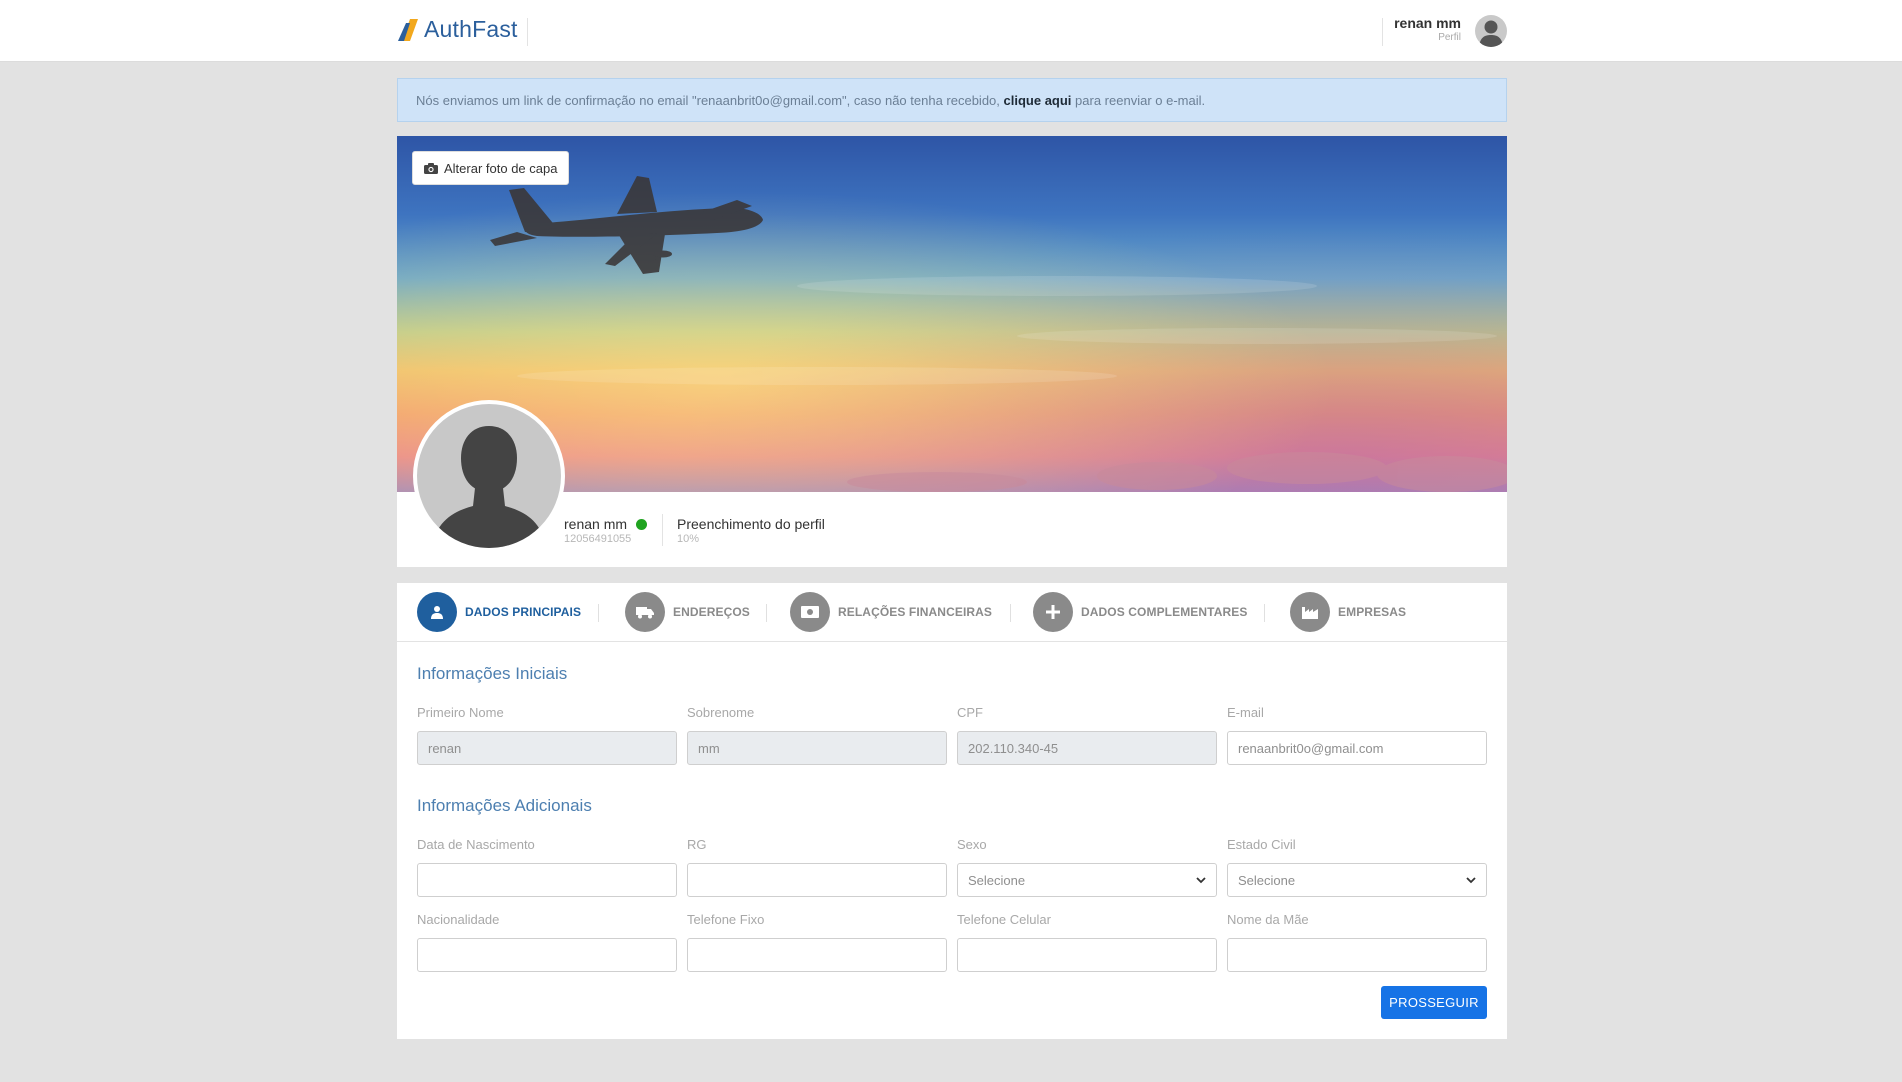 This screenshot has width=1902, height=1082. Describe the element at coordinates (437, 612) in the screenshot. I see `user-icon` at that location.